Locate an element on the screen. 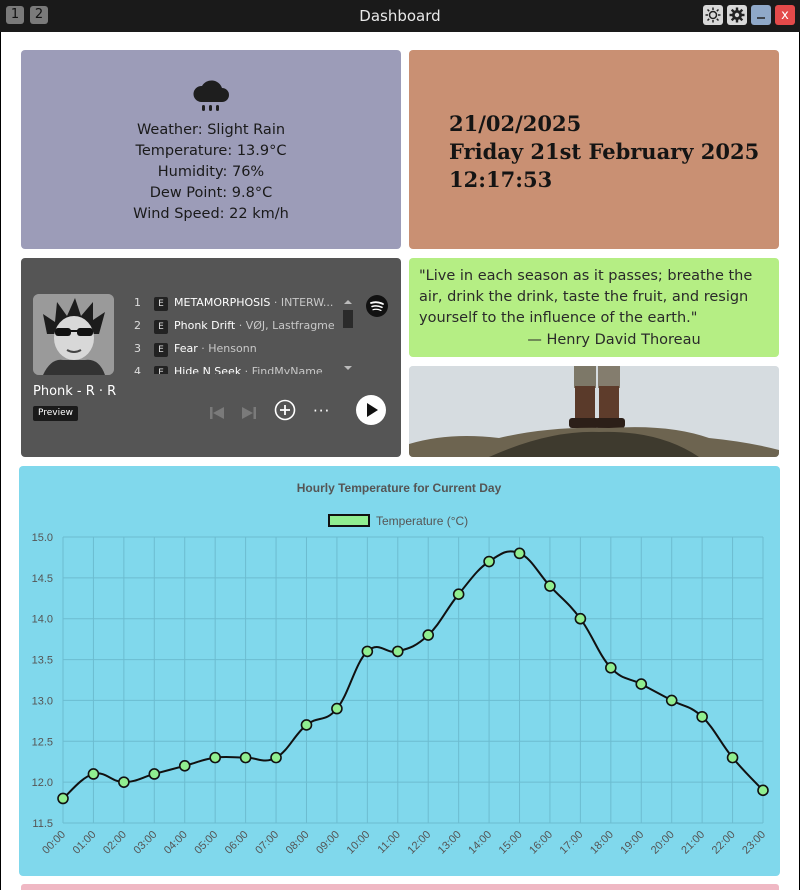 The height and width of the screenshot is (890, 800). data-point-22:00 is located at coordinates (732, 757).